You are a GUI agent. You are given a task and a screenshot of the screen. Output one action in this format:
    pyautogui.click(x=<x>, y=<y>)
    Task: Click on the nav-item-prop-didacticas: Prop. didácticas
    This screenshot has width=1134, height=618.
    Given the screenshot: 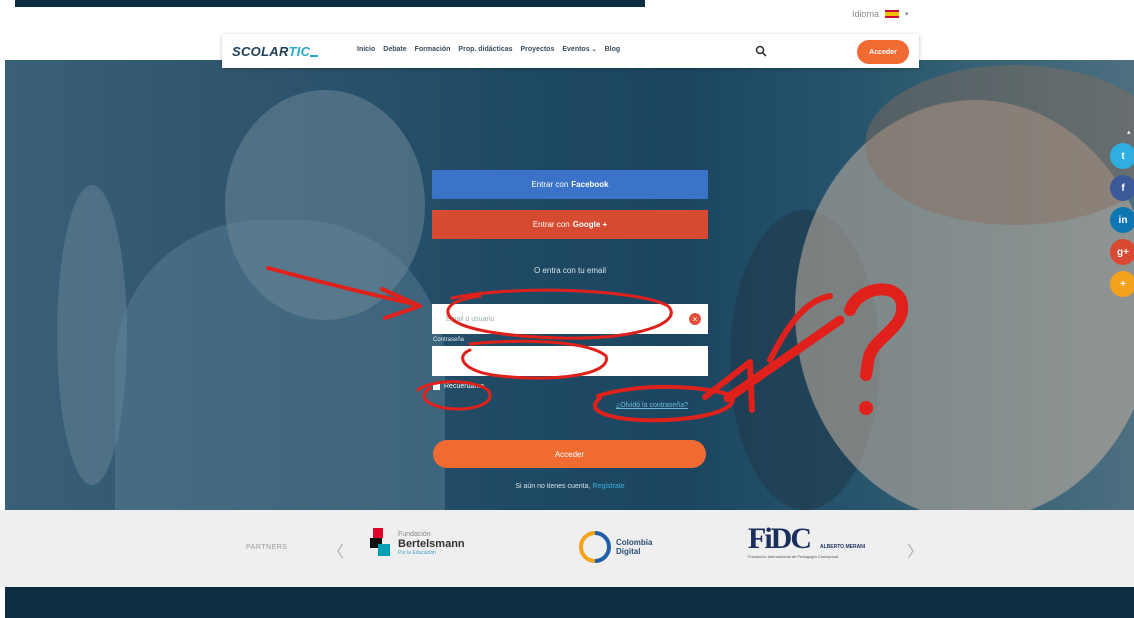 What is the action you would take?
    pyautogui.click(x=485, y=49)
    